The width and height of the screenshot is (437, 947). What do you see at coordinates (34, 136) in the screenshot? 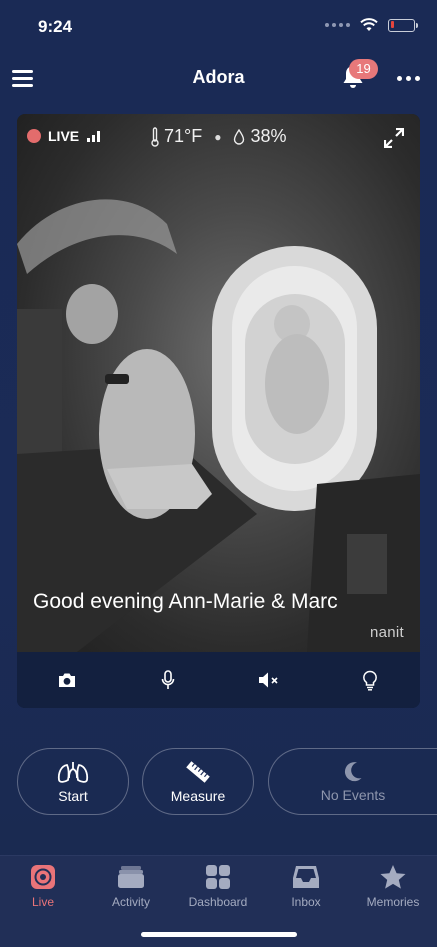
I see `live-dot` at bounding box center [34, 136].